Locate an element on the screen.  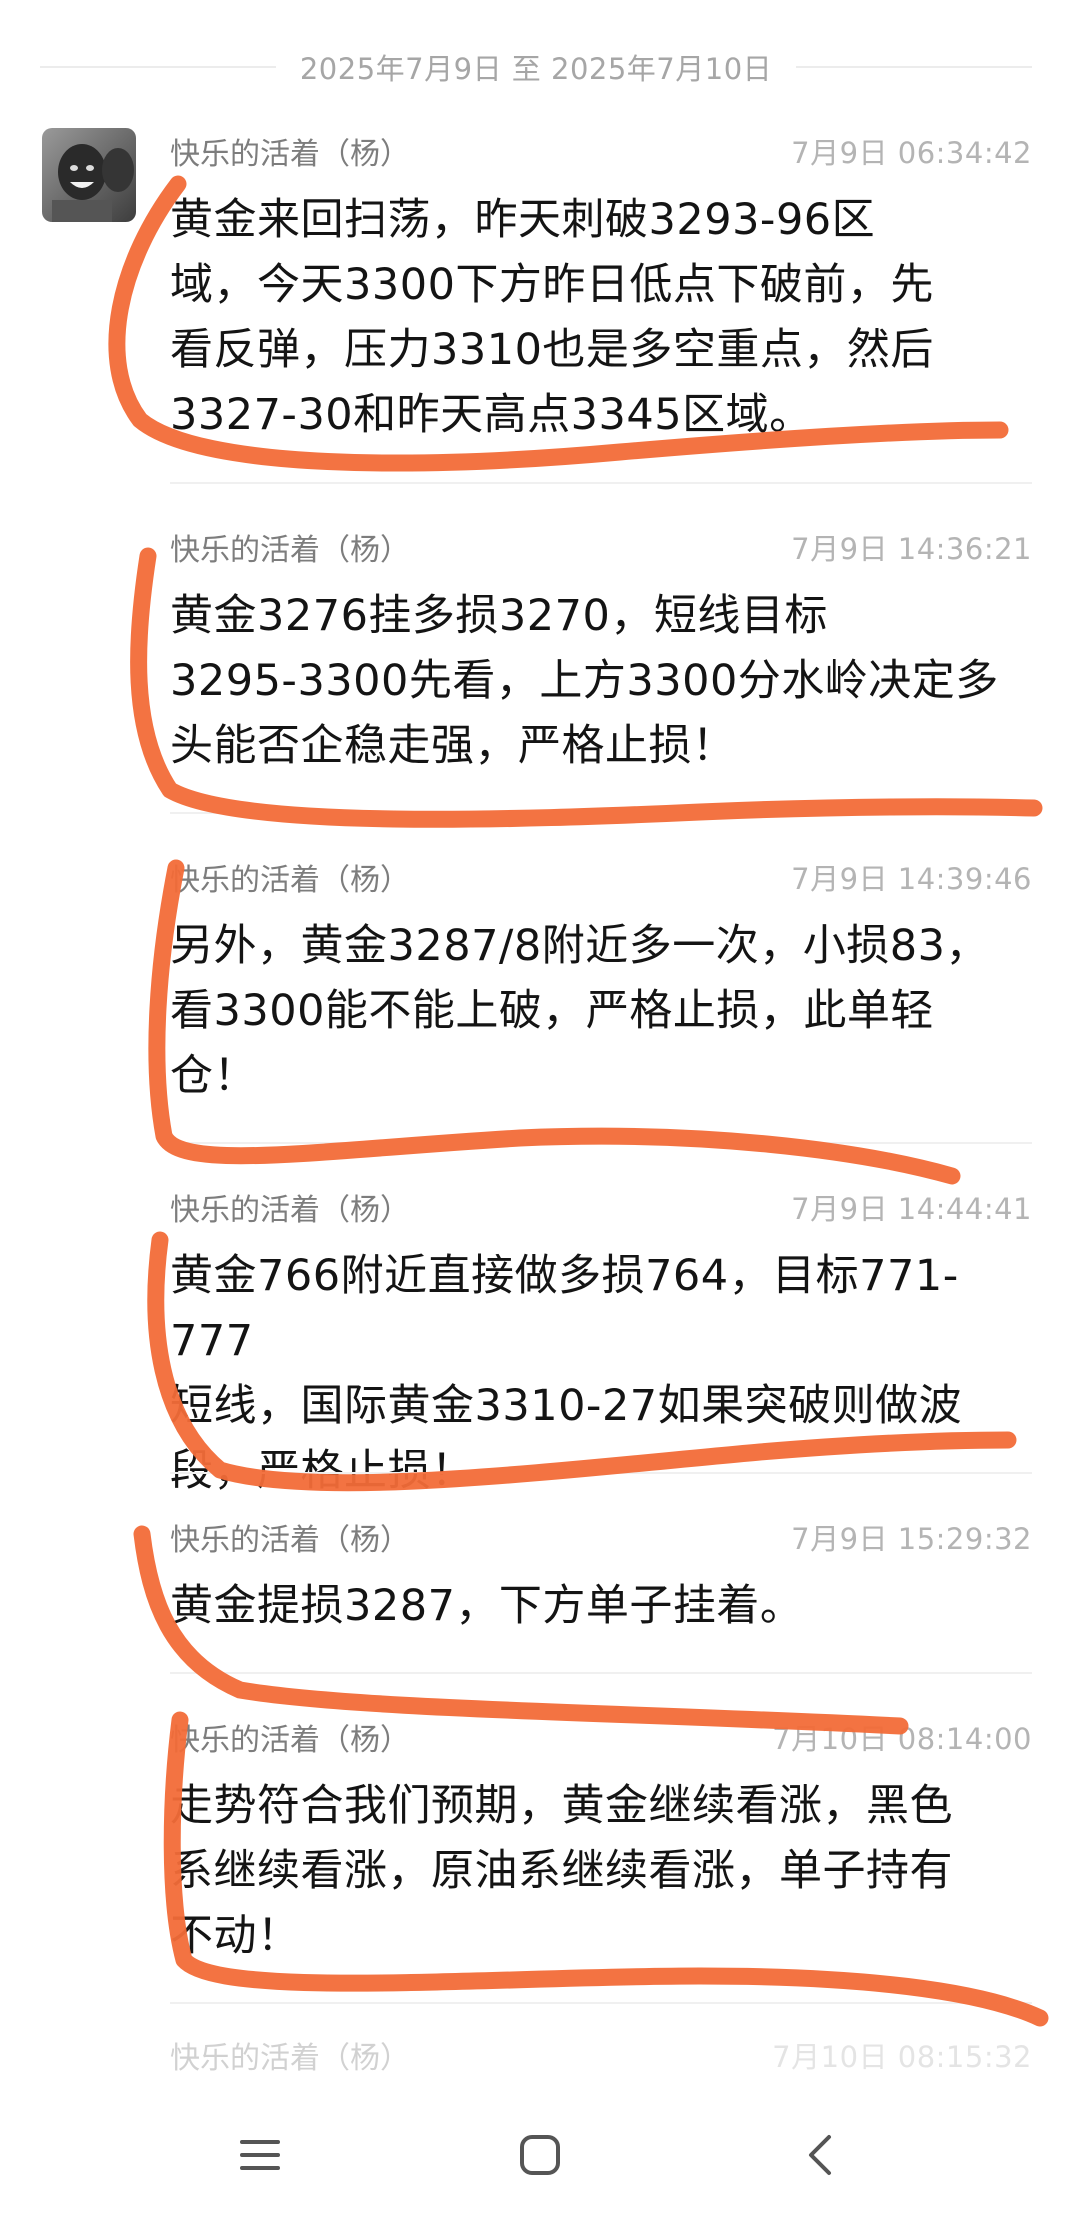
date-range-label: 2025年7月9日 至 2025年7月10日 is located at coordinates (536, 69).